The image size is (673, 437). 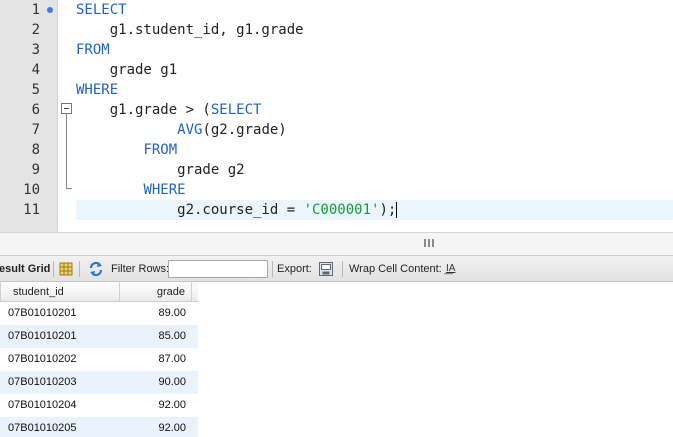 I want to click on sql-token: g1.grade > (, so click(x=143, y=110).